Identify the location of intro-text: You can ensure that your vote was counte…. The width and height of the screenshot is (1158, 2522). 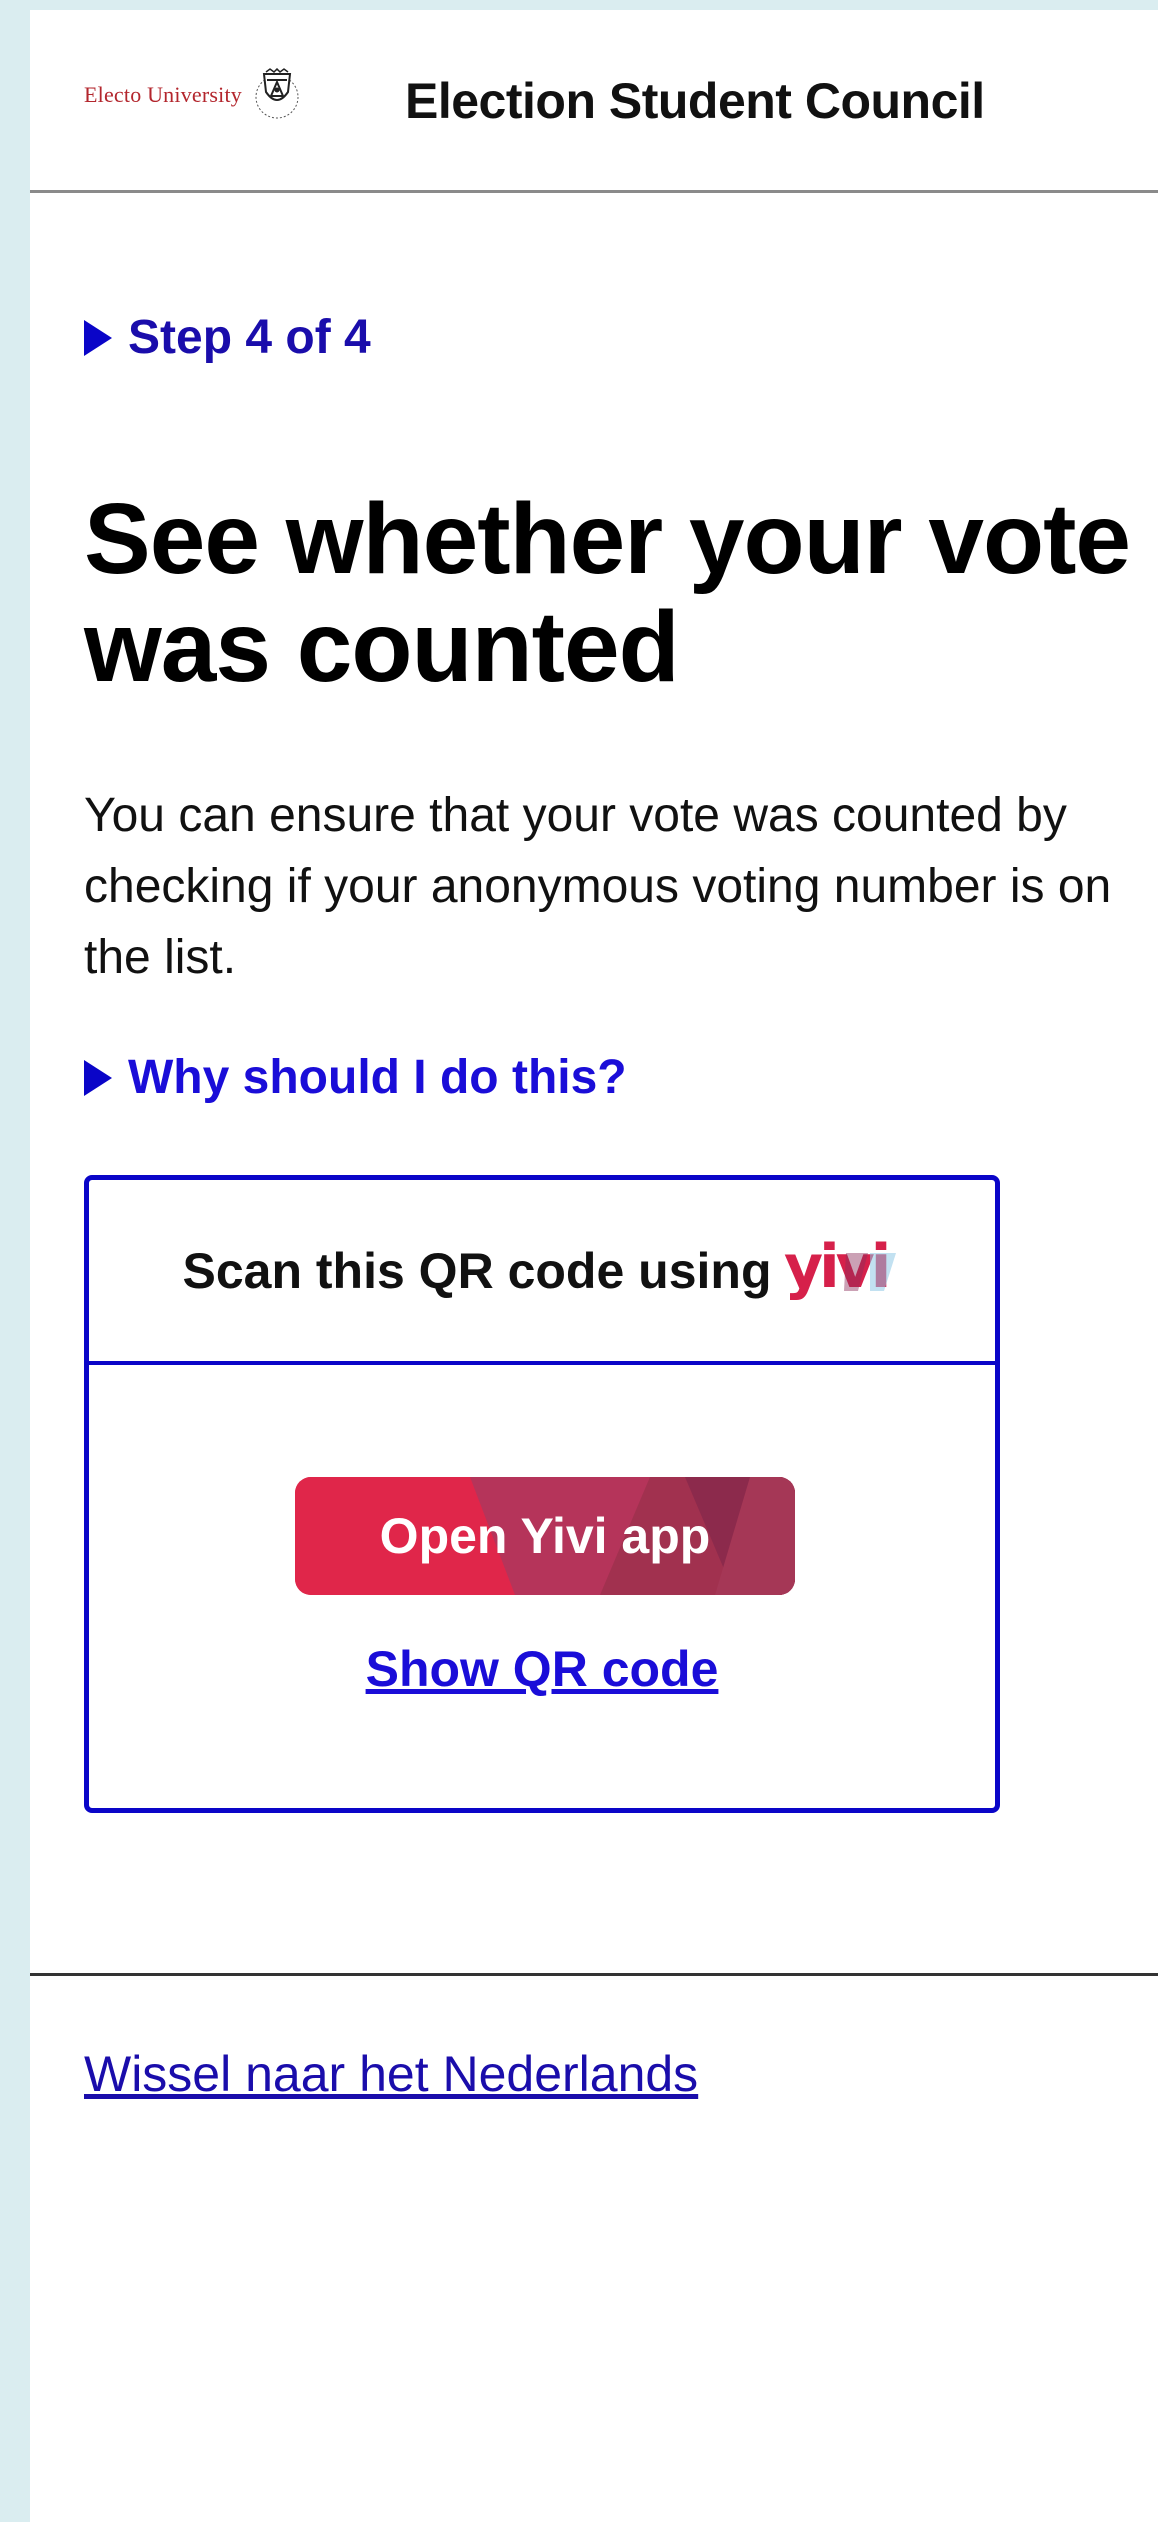
(598, 886).